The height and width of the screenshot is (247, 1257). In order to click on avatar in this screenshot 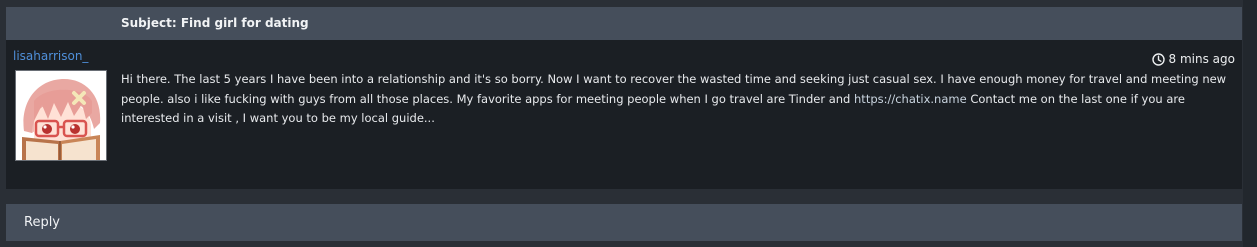, I will do `click(61, 115)`.